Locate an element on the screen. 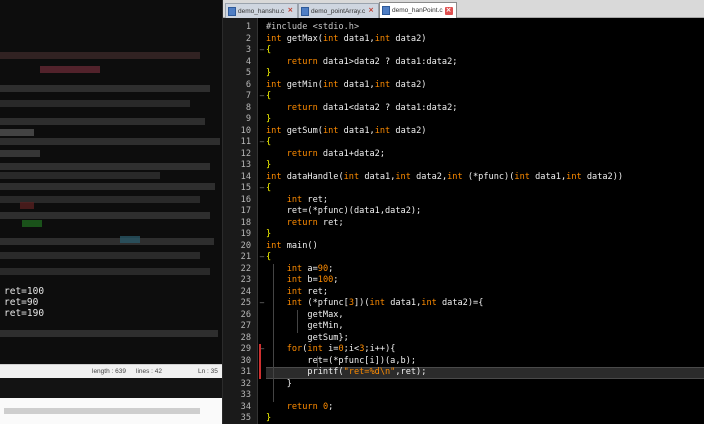 The width and height of the screenshot is (704, 424). code-token: dataHandle( is located at coordinates (312, 176).